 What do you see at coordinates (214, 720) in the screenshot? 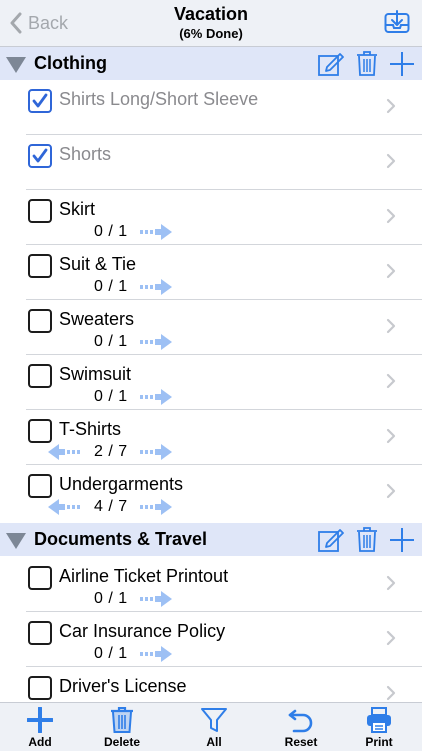
I see `filter-funnel-icon` at bounding box center [214, 720].